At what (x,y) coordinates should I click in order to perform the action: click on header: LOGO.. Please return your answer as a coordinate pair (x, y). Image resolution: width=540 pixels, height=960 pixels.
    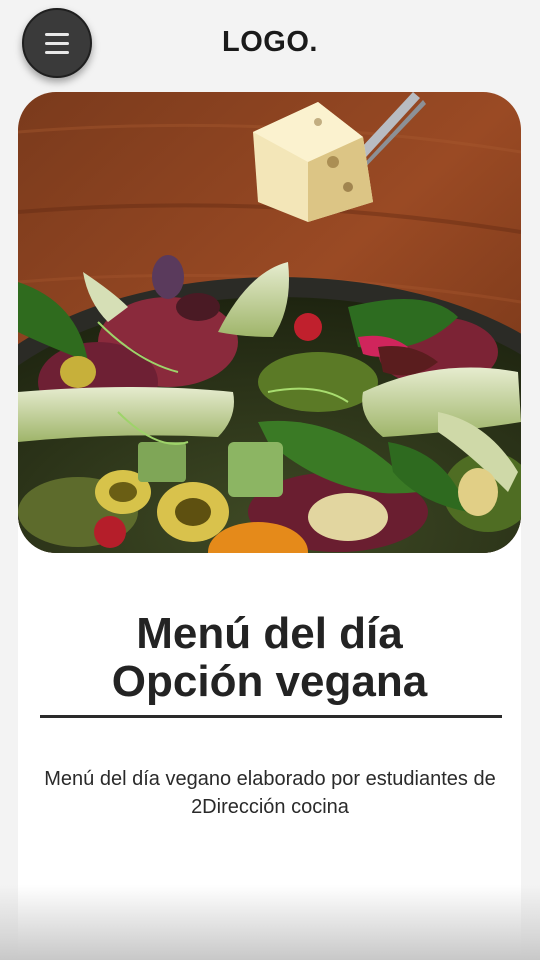
    Looking at the image, I should click on (270, 45).